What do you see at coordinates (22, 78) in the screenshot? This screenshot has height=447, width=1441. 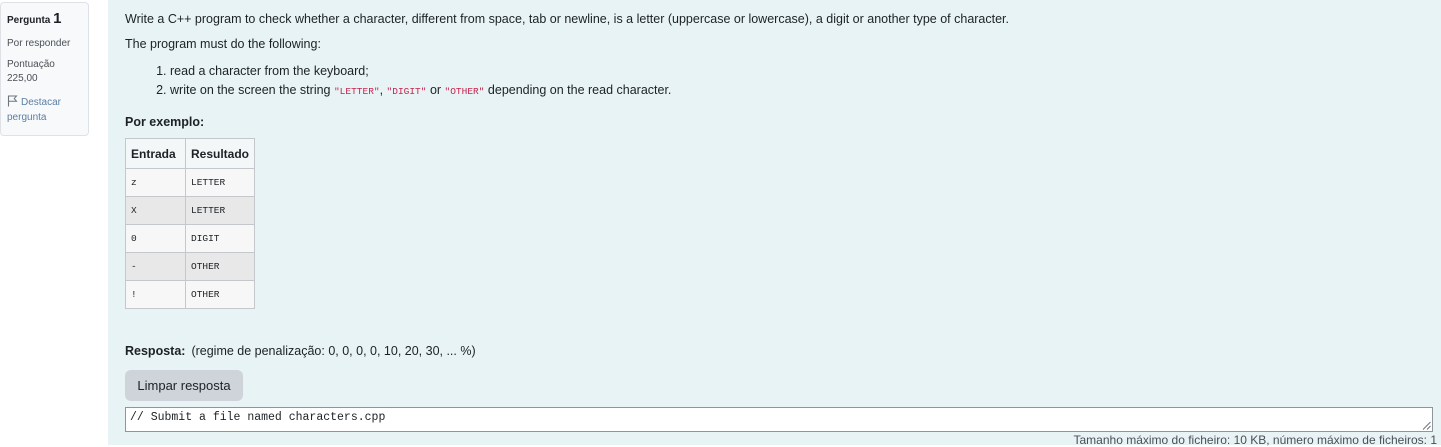 I see `grade-value: 225,00` at bounding box center [22, 78].